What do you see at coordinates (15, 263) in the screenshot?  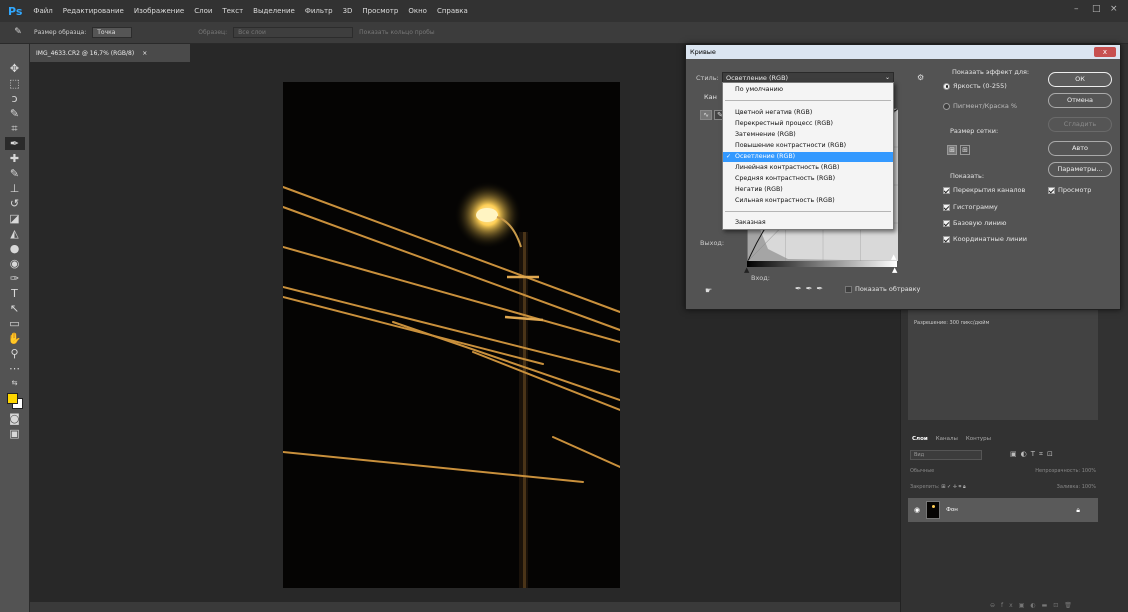 I see `dodge-tool-icon: ◉` at bounding box center [15, 263].